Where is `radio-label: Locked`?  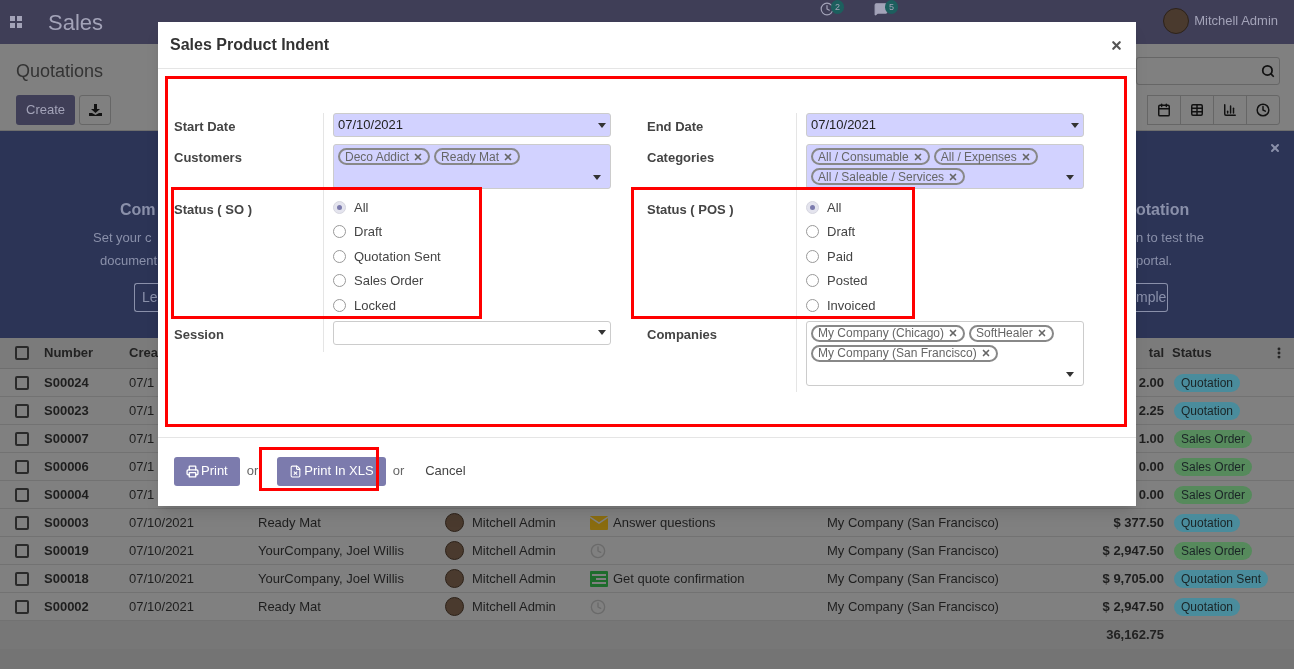 radio-label: Locked is located at coordinates (375, 305).